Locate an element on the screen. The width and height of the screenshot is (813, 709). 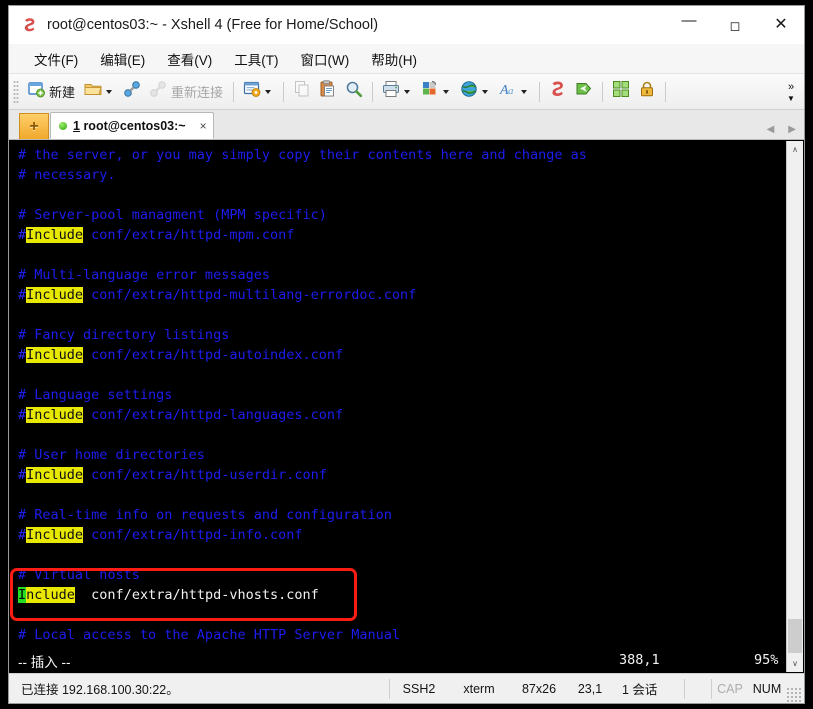
maximize-button: ◻ is located at coordinates (735, 25).